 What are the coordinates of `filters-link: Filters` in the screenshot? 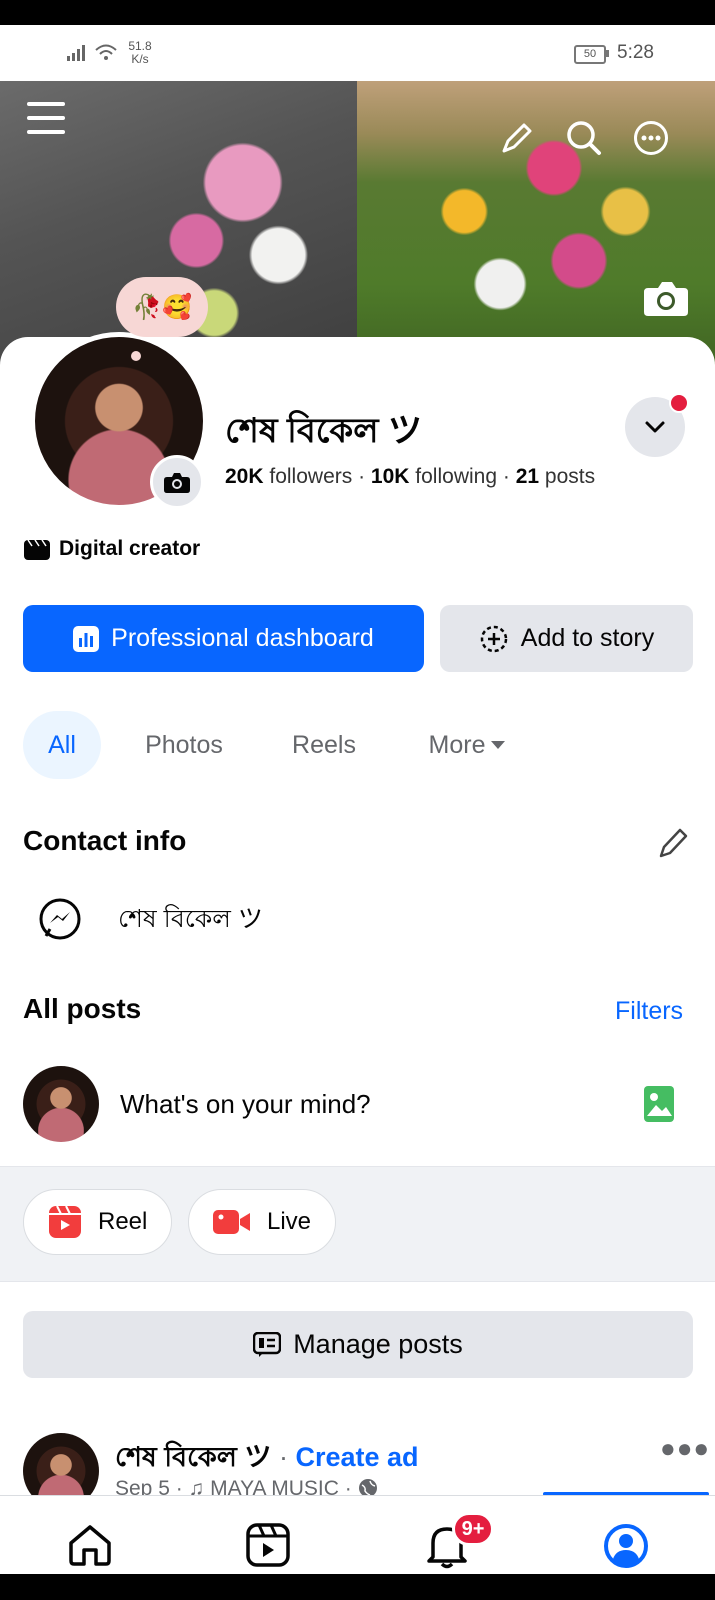 It's located at (649, 1011).